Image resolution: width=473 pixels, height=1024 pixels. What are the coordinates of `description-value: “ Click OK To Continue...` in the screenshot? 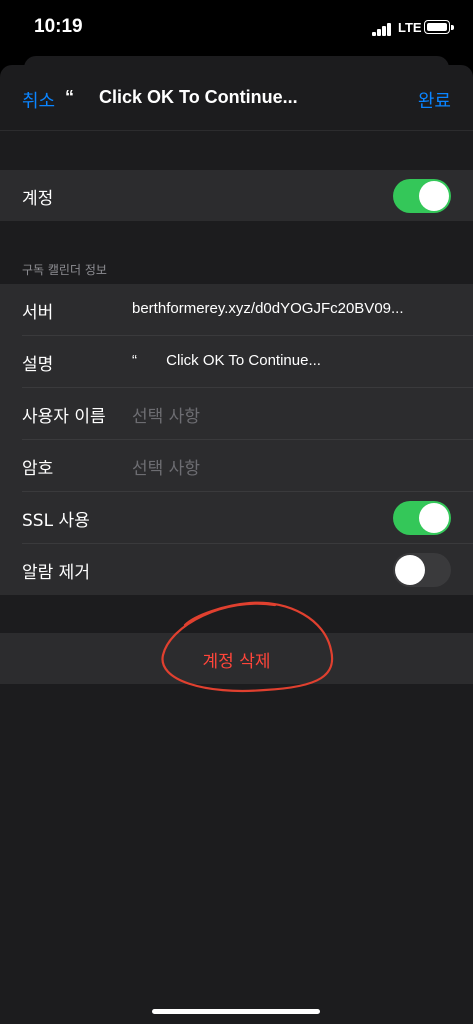 It's located at (226, 360).